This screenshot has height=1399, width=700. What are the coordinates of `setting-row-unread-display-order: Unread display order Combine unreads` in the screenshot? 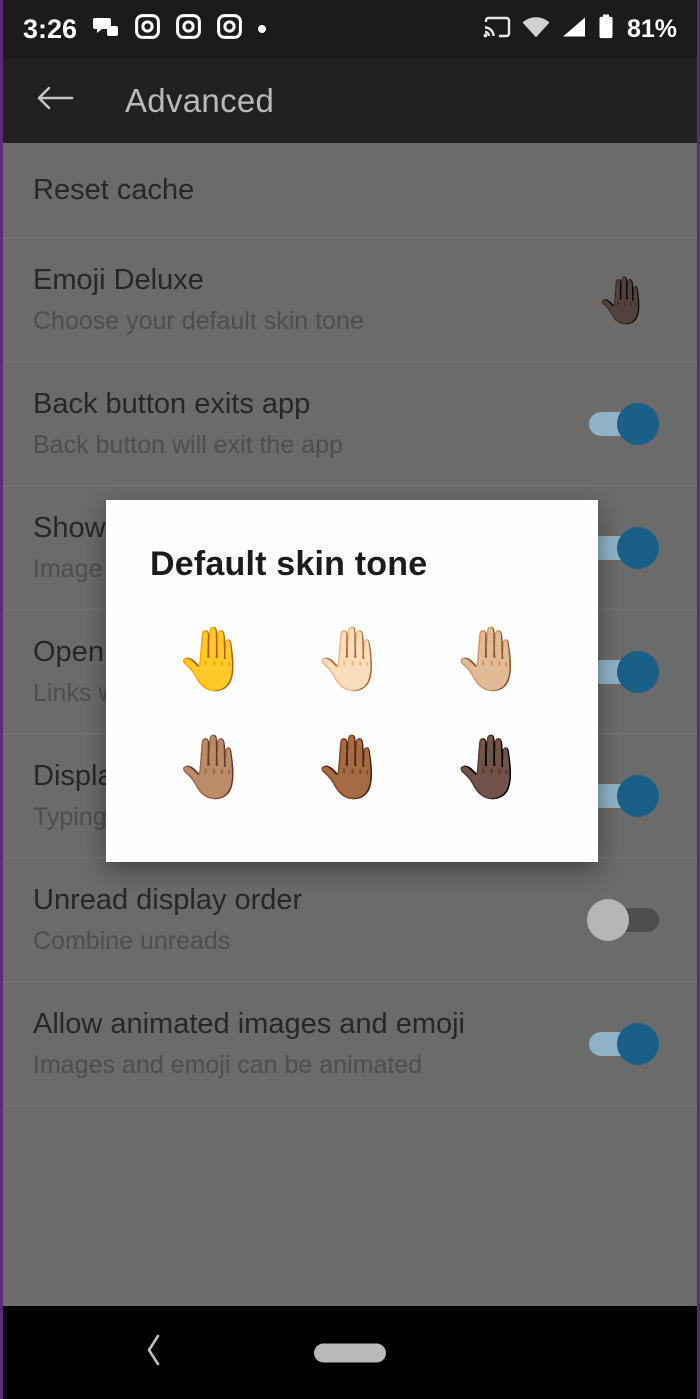 It's located at (350, 920).